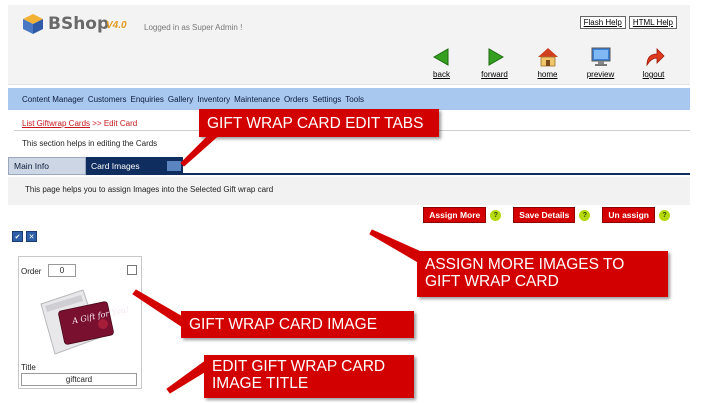 The width and height of the screenshot is (702, 403). I want to click on menu-customers: Customers, so click(107, 99).